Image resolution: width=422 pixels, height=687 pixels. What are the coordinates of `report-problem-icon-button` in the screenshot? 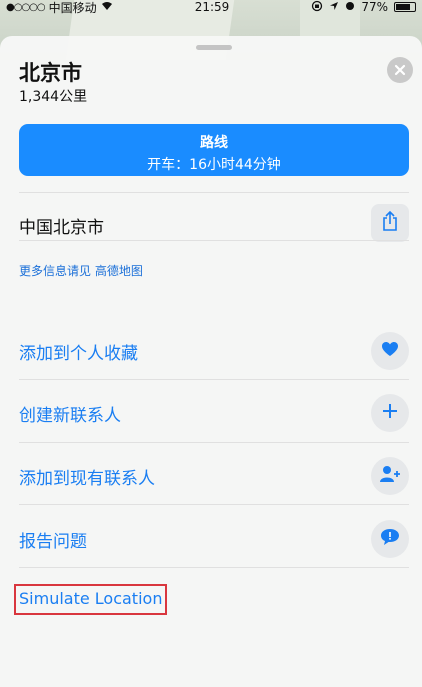 It's located at (390, 539).